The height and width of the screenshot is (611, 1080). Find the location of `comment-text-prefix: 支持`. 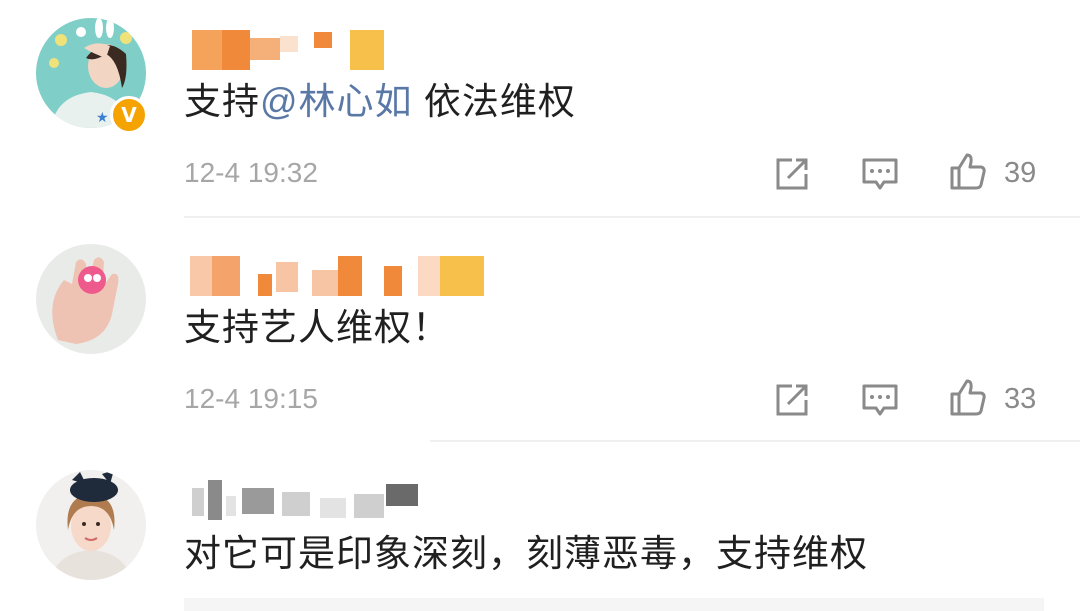

comment-text-prefix: 支持 is located at coordinates (222, 101).